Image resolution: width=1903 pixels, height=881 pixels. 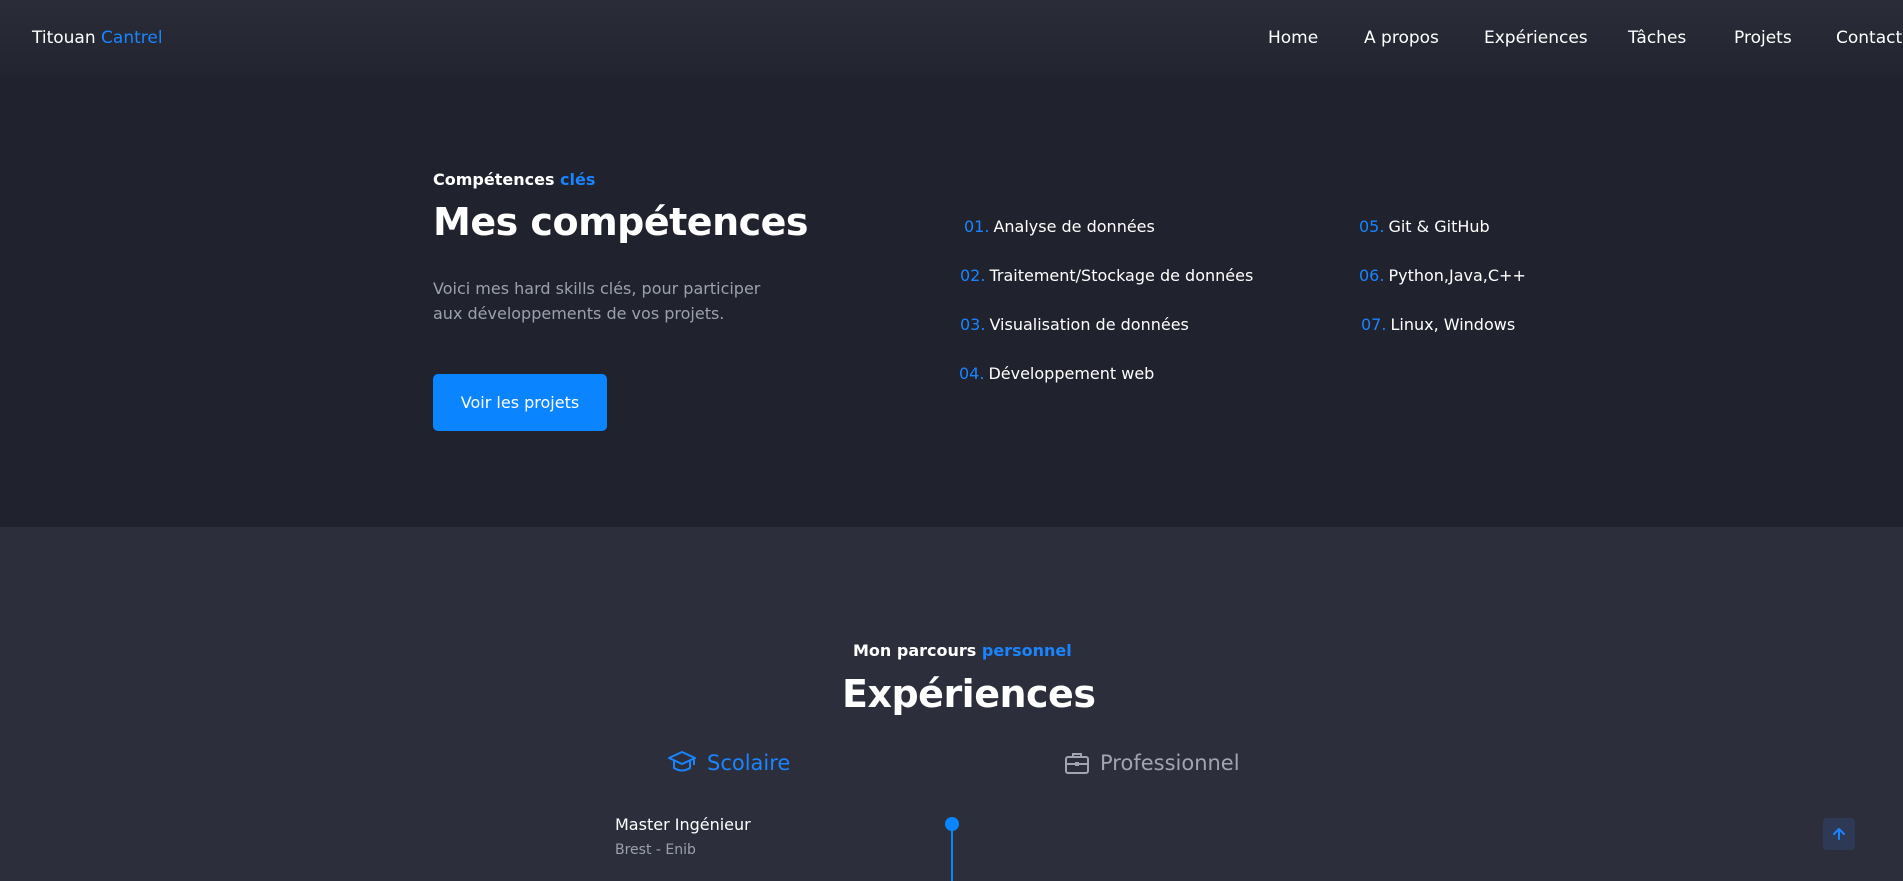 What do you see at coordinates (520, 402) in the screenshot?
I see `view-projects-button: Voir les projets` at bounding box center [520, 402].